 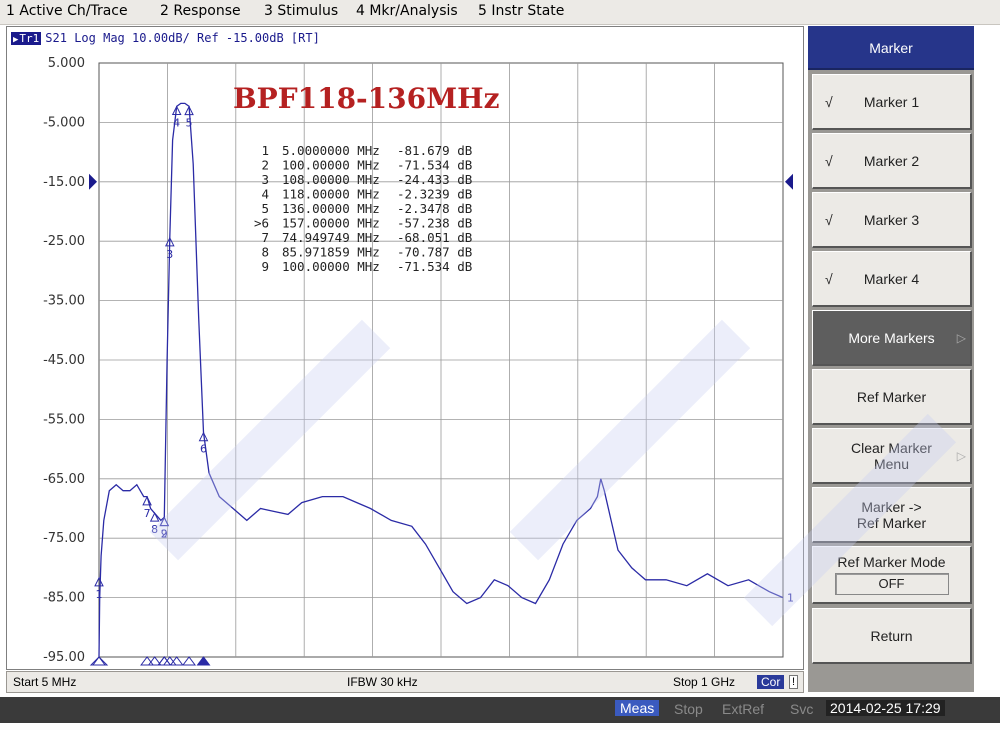 I want to click on trace-flag: Tr1, so click(x=26, y=38).